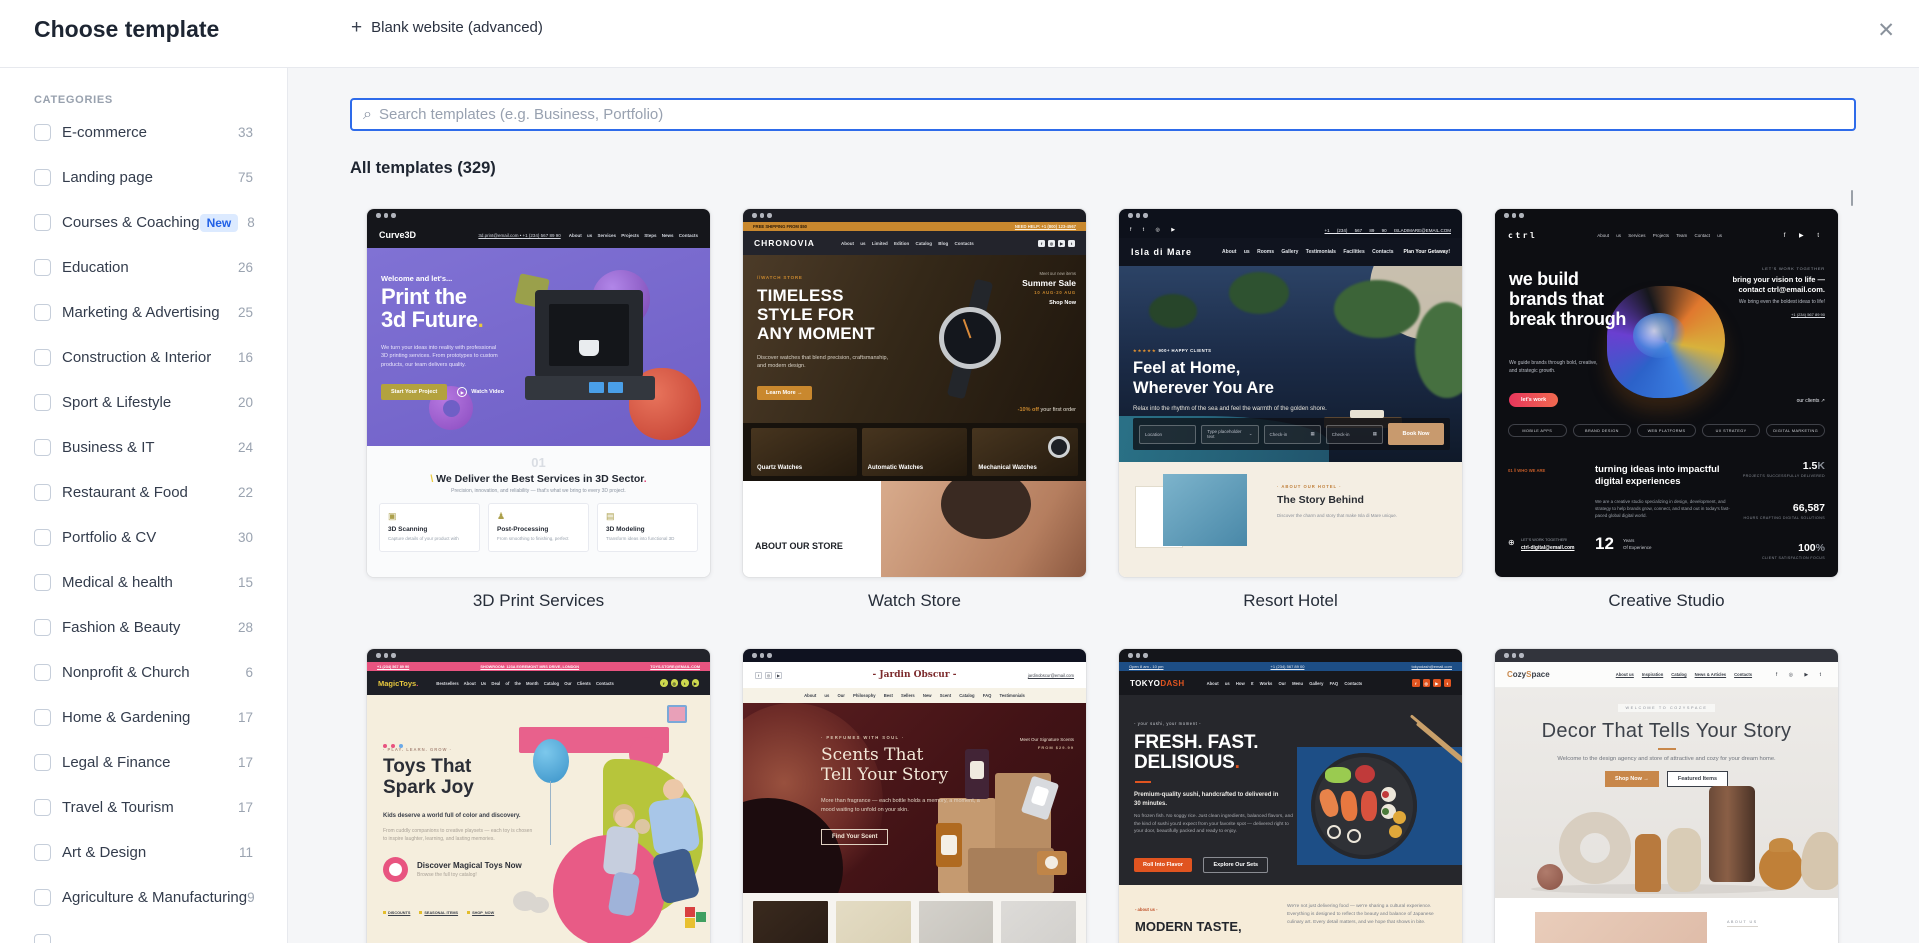 This screenshot has width=1919, height=943. Describe the element at coordinates (914, 655) in the screenshot. I see `browser-chrome` at that location.